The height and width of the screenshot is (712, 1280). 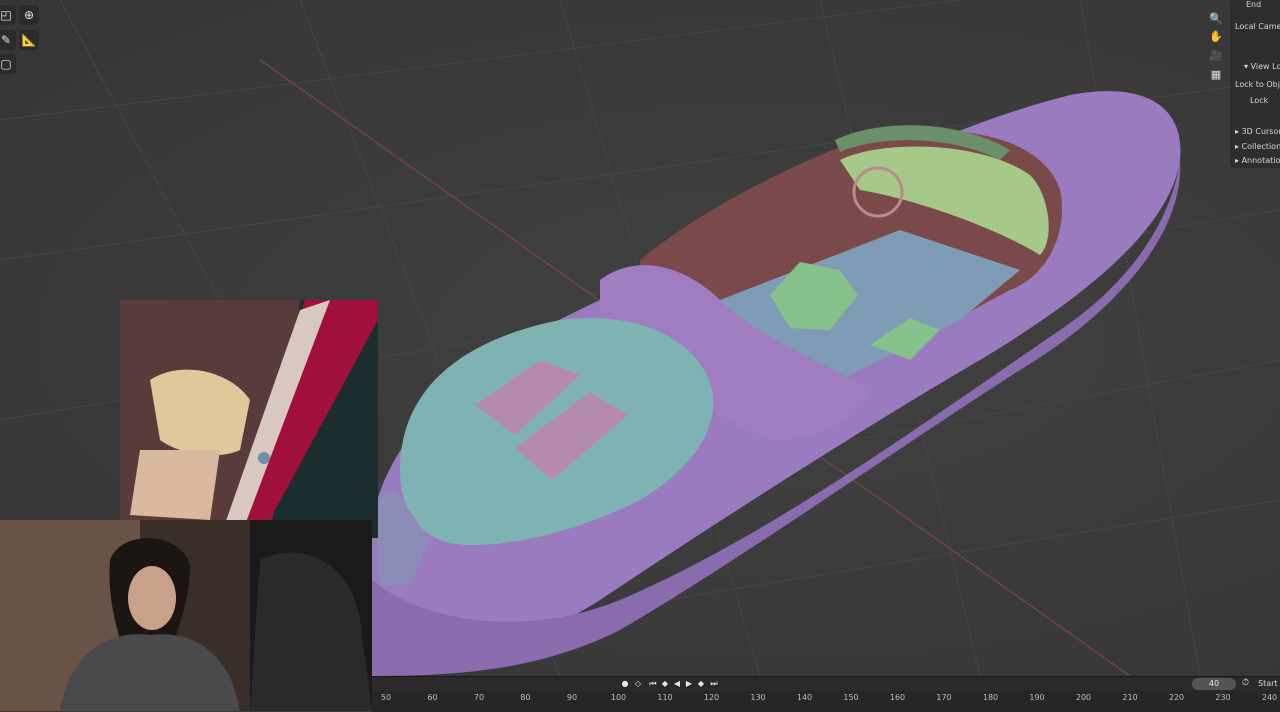 I want to click on ruler-tick-label: 240, so click(x=1269, y=697).